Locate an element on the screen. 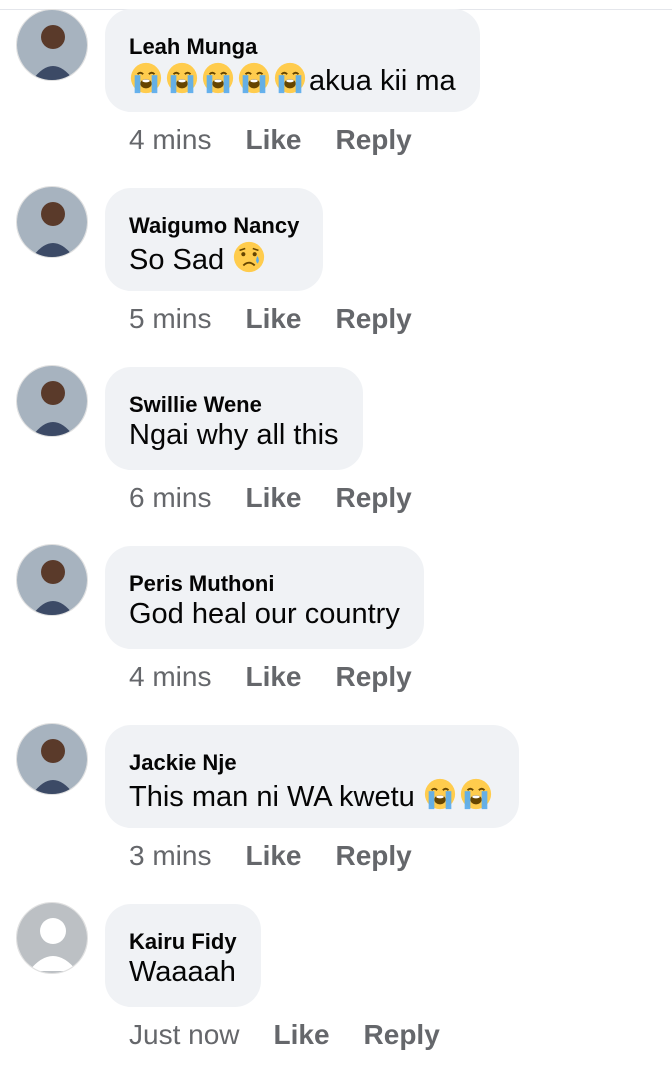 Image resolution: width=672 pixels, height=1083 pixels. comment-time: Just now is located at coordinates (184, 1034).